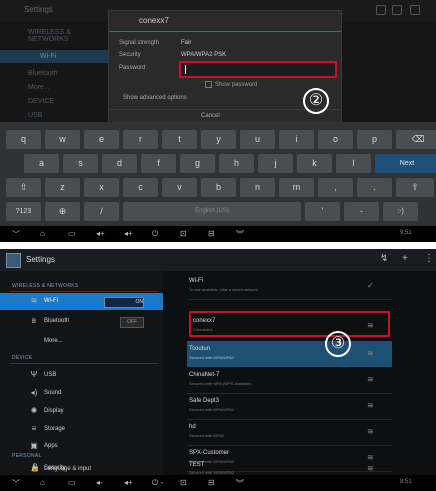  Describe the element at coordinates (289, 324) in the screenshot. I see `network-row-conexx7: conexx7 Connected ≋` at that location.